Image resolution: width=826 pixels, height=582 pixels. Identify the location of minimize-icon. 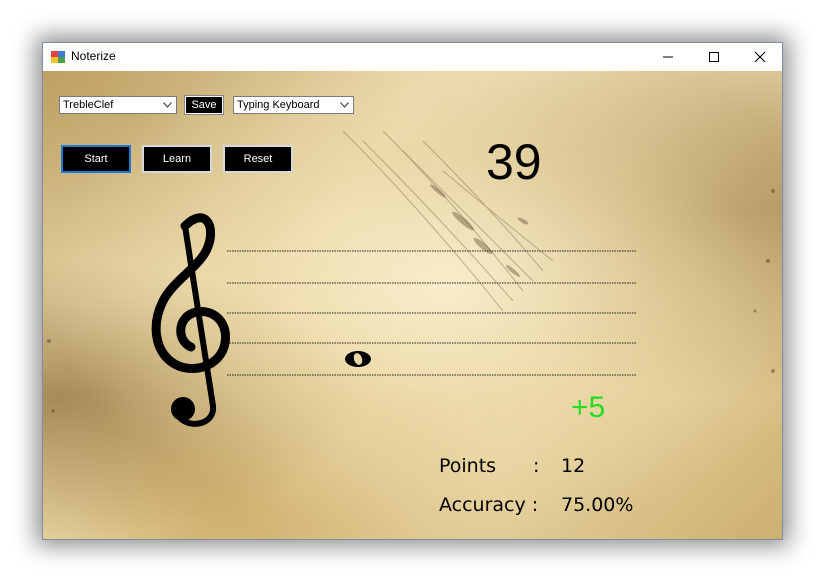
(668, 57).